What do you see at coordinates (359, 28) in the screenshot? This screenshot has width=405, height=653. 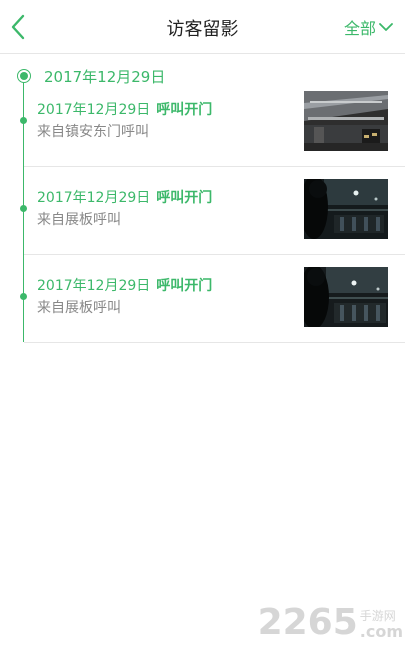 I see `filter-label: 全部` at bounding box center [359, 28].